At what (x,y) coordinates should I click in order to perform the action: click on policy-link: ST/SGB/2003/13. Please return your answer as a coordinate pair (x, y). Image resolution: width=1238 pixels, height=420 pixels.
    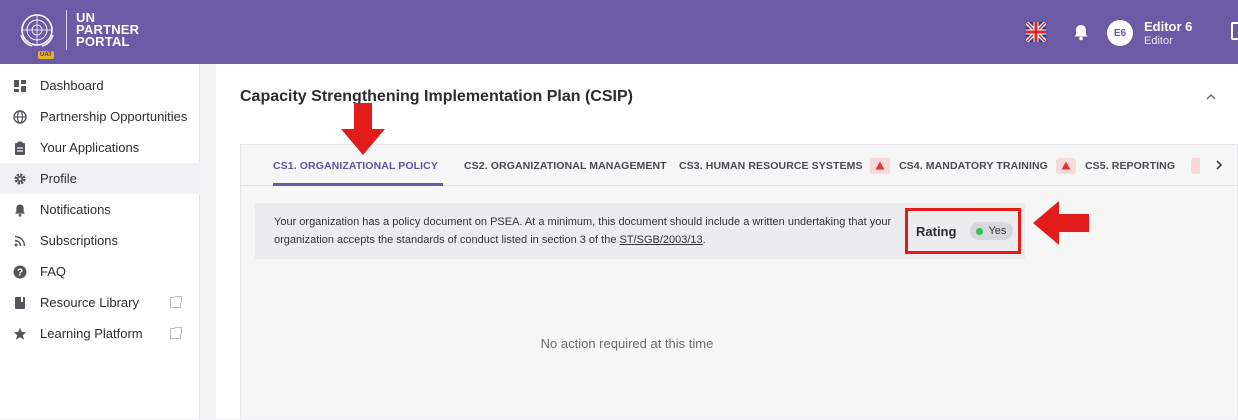
    Looking at the image, I should click on (661, 240).